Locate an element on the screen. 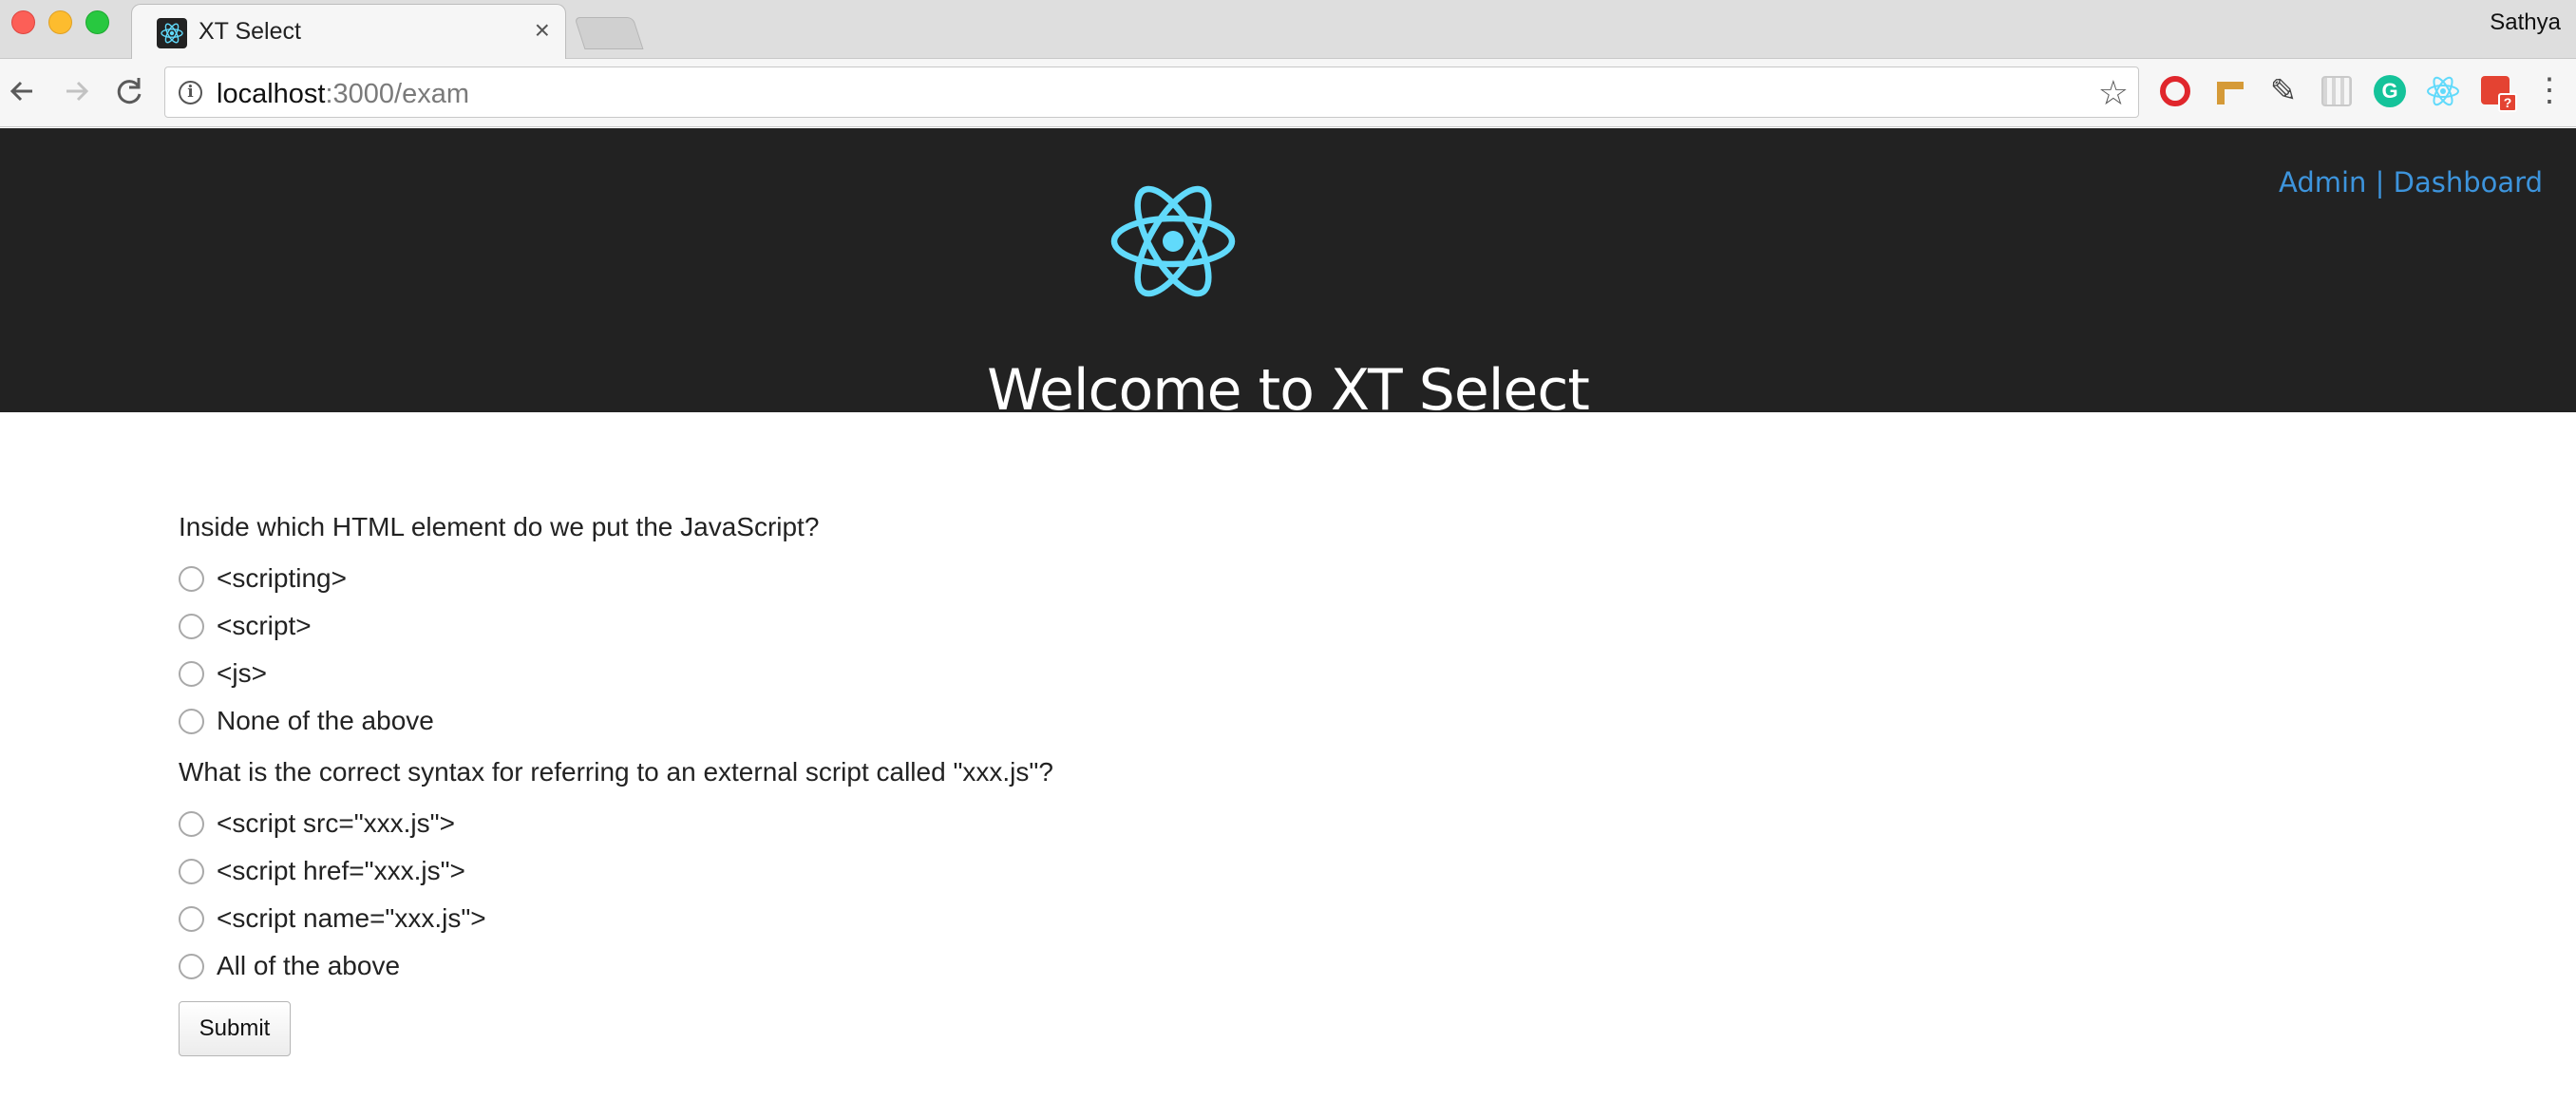  url-host: localhost is located at coordinates (271, 94).